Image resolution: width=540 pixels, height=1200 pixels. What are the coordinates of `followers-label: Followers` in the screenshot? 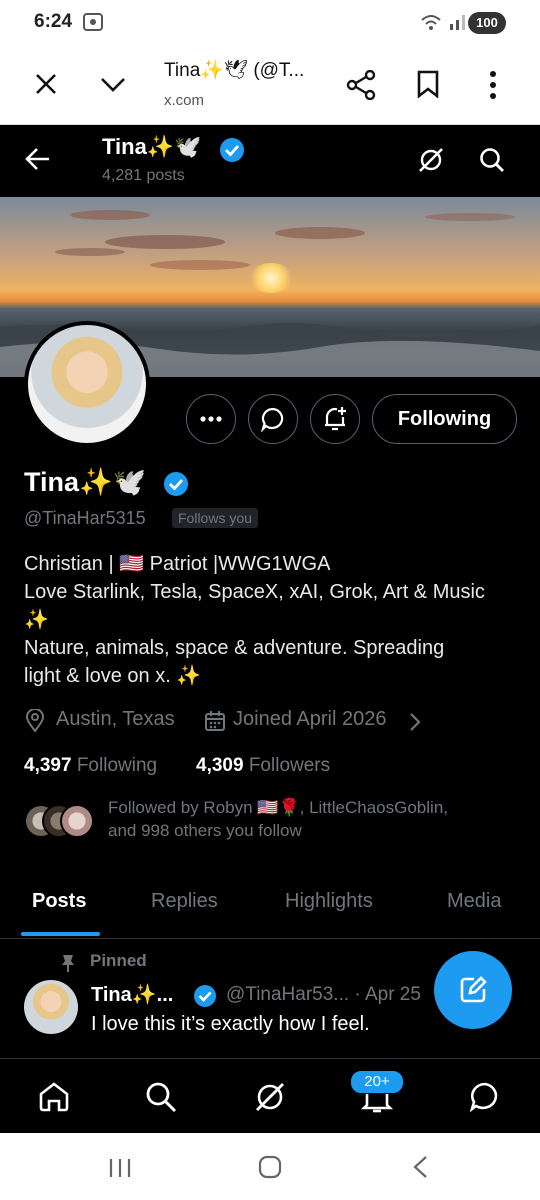 It's located at (289, 765).